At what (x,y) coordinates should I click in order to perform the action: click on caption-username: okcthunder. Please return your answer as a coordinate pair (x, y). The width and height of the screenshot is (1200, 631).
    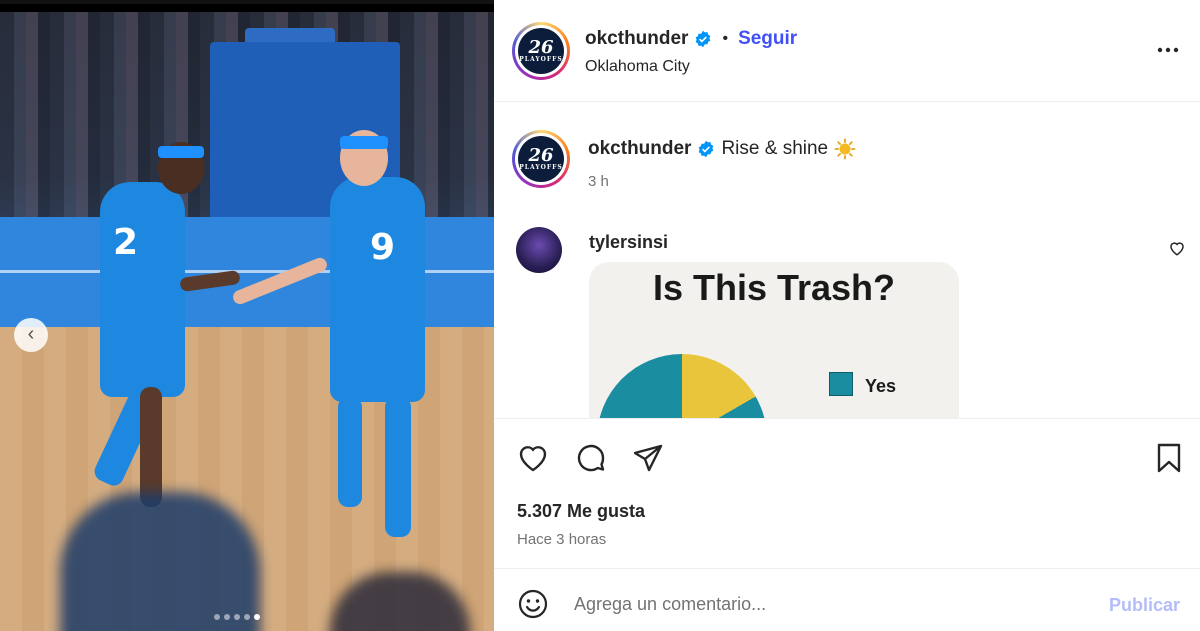
    Looking at the image, I should click on (639, 149).